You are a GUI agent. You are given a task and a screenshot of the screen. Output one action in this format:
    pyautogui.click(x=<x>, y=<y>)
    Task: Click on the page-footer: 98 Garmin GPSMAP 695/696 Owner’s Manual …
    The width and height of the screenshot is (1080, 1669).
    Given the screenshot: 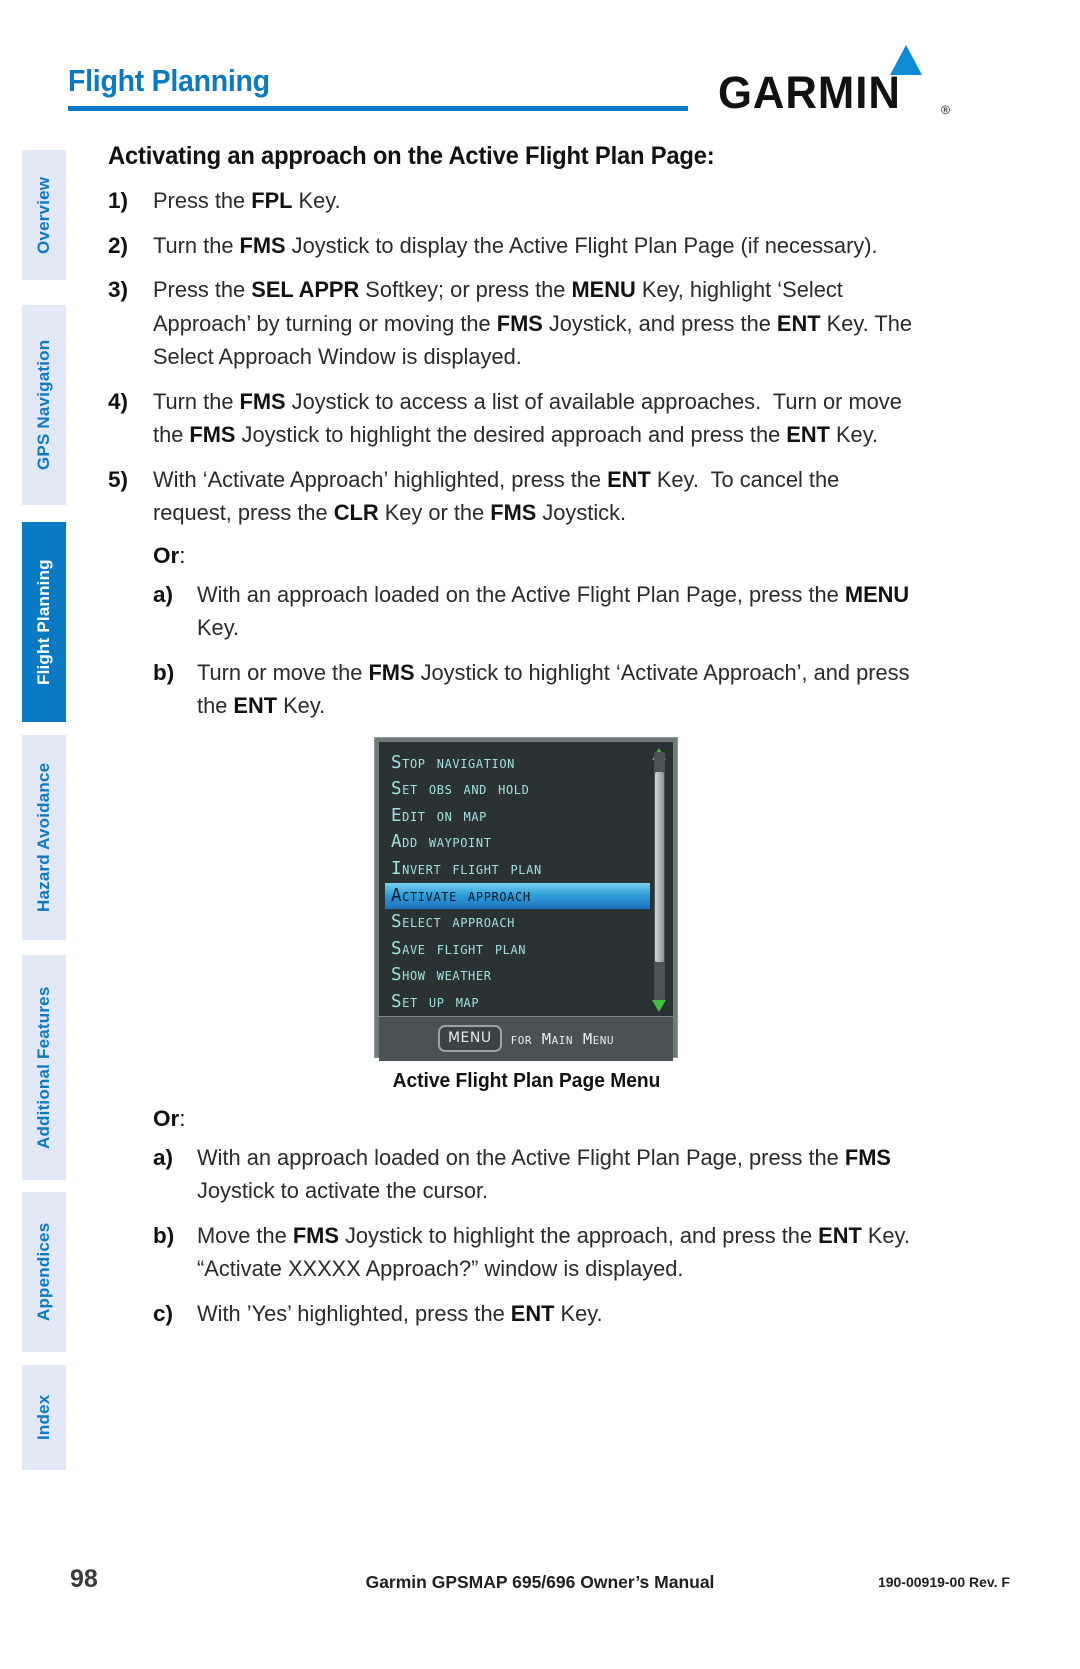 What is the action you would take?
    pyautogui.click(x=540, y=1582)
    